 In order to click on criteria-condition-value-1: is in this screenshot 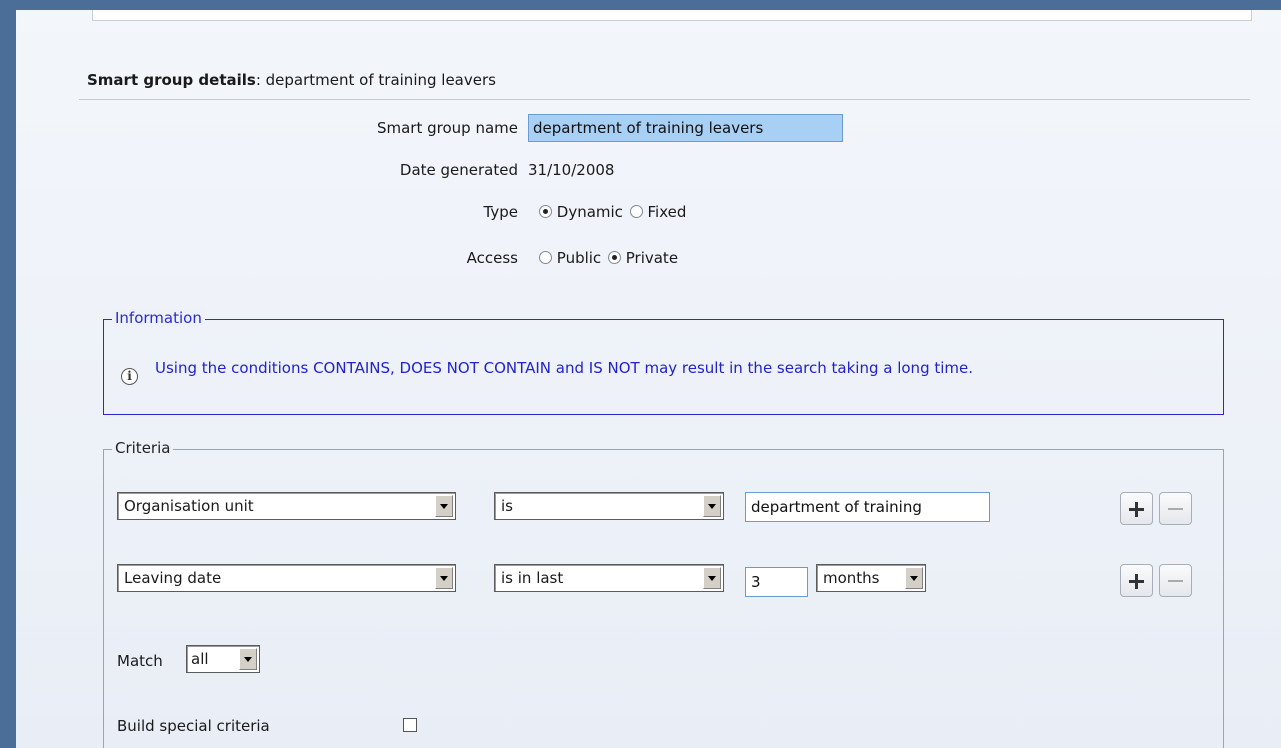, I will do `click(507, 506)`.